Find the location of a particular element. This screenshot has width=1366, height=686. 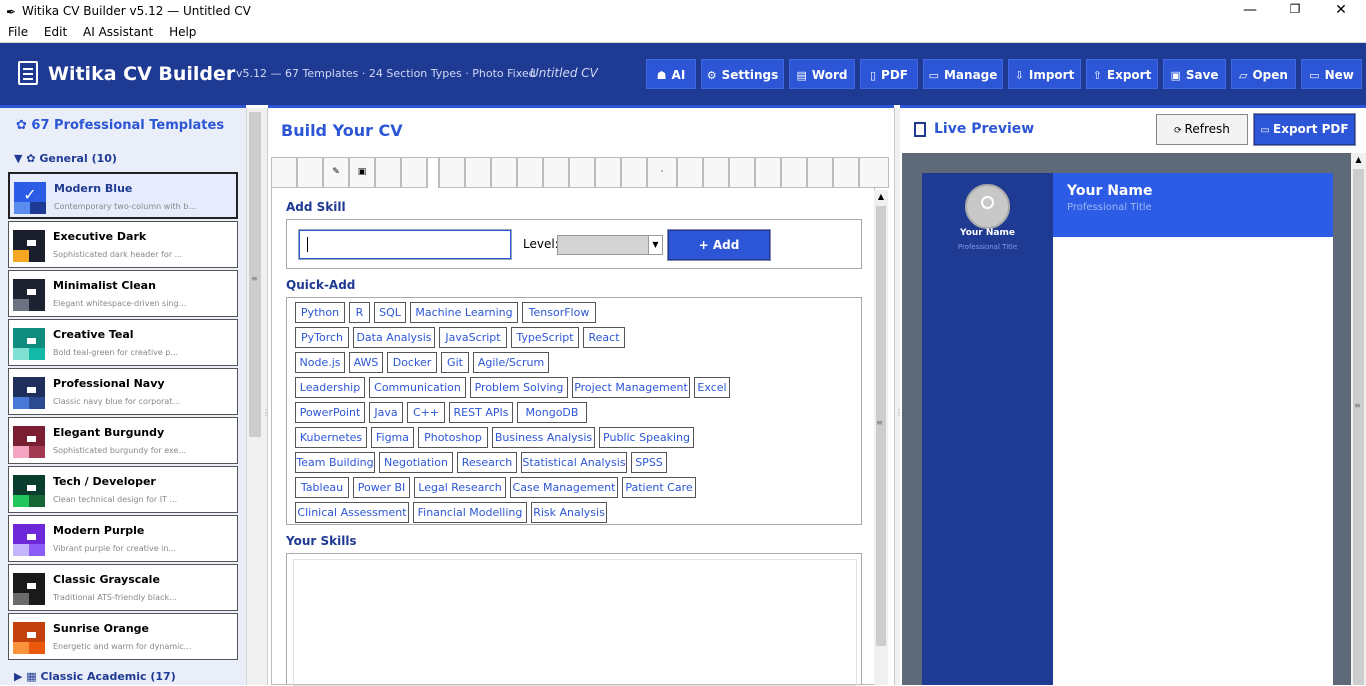

quick-add-chip: Team Building is located at coordinates (335, 462).